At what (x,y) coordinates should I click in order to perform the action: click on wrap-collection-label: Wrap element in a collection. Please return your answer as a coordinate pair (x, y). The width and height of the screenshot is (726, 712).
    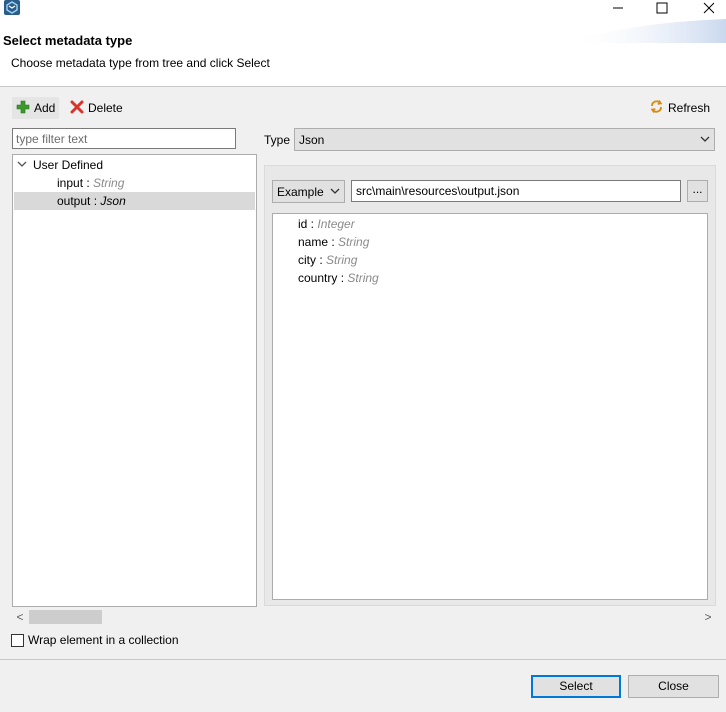
    Looking at the image, I should click on (103, 640).